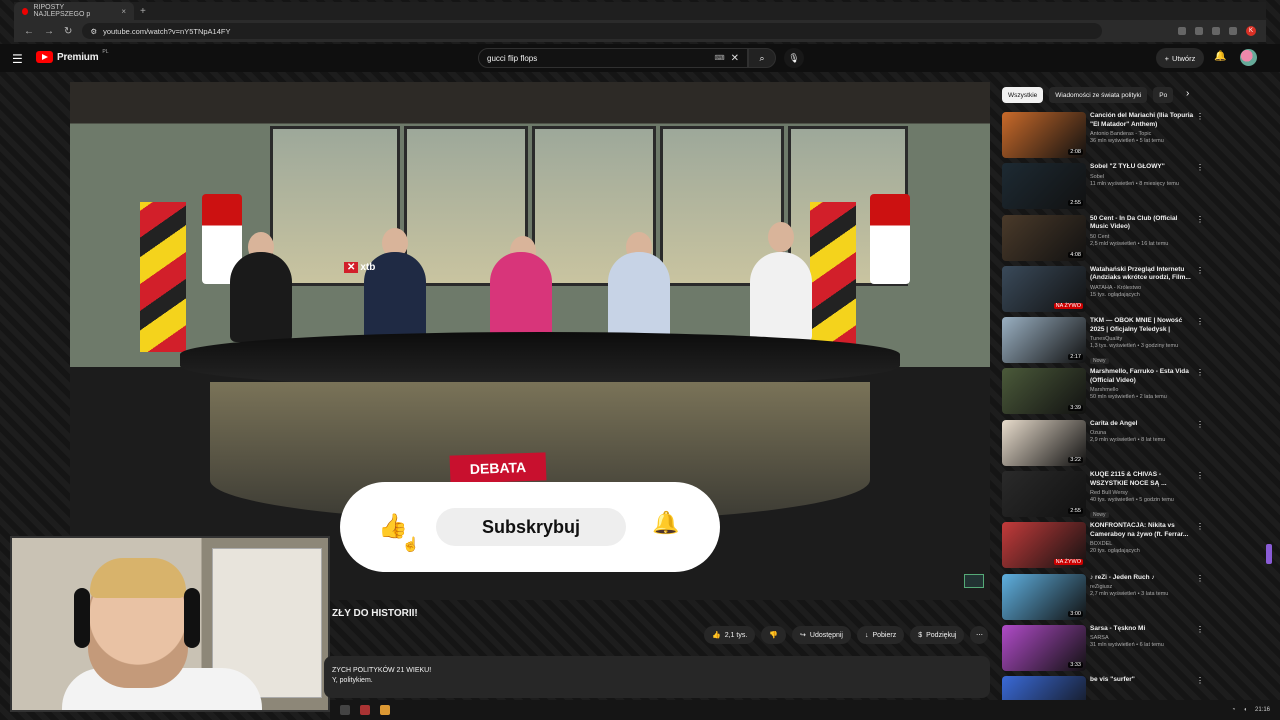 This screenshot has width=1280, height=720. What do you see at coordinates (1142, 629) in the screenshot?
I see `rec-title: Sarsa - Tęskno Mi` at bounding box center [1142, 629].